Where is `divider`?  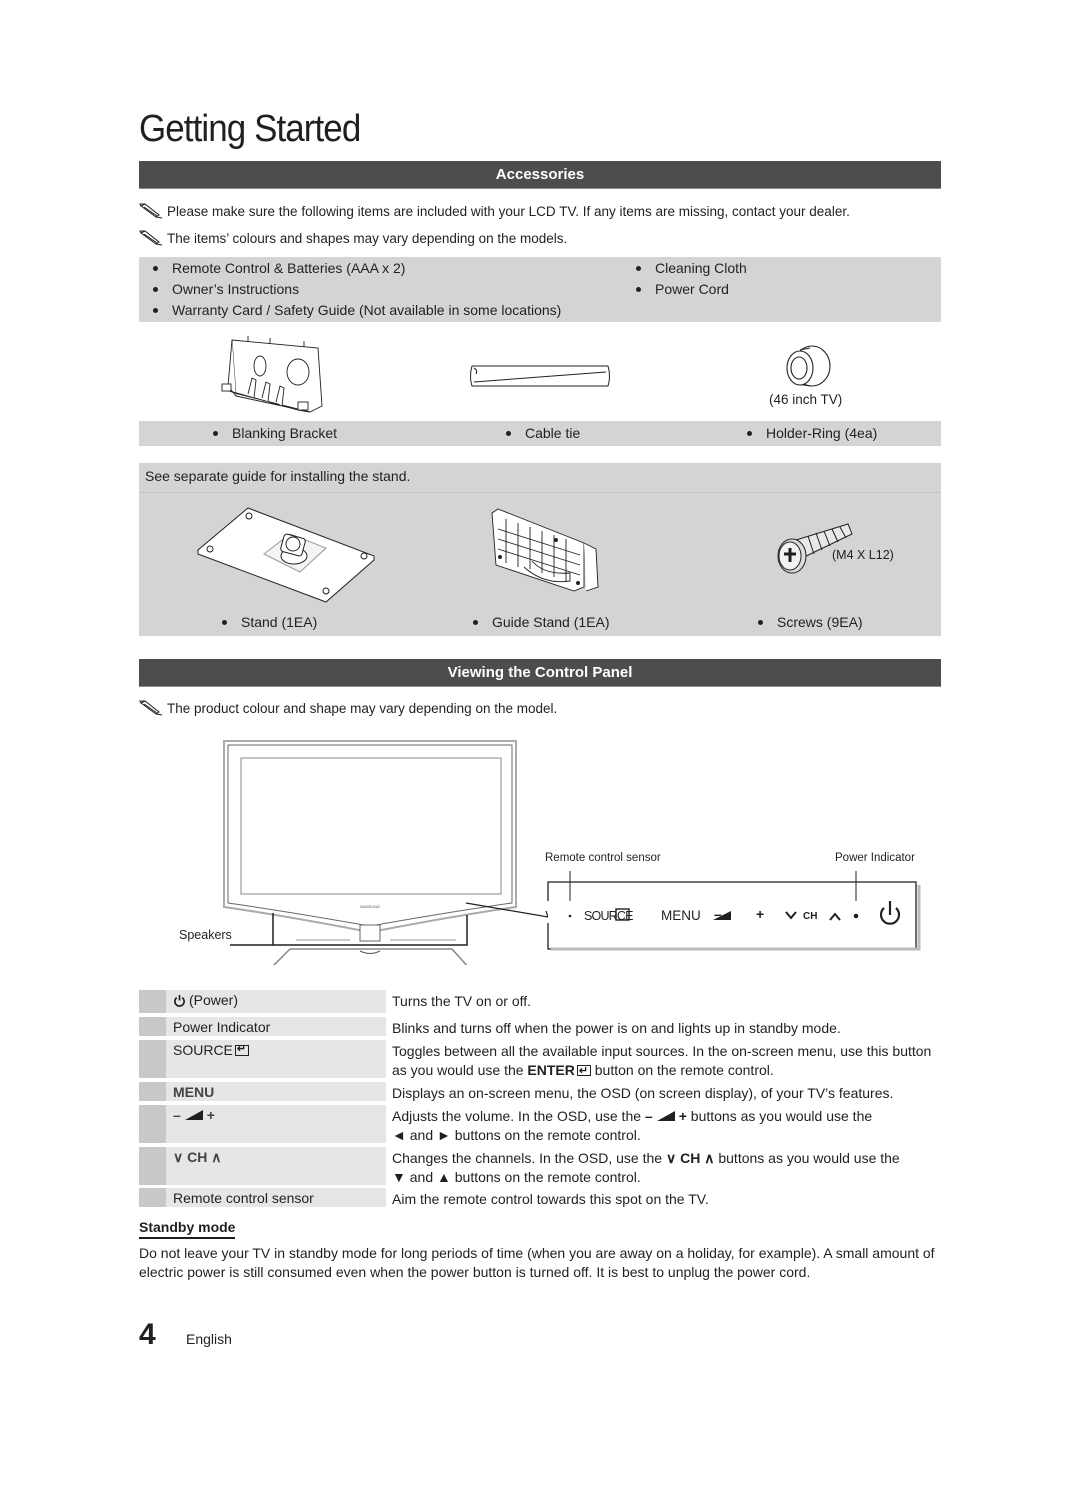
divider is located at coordinates (540, 492).